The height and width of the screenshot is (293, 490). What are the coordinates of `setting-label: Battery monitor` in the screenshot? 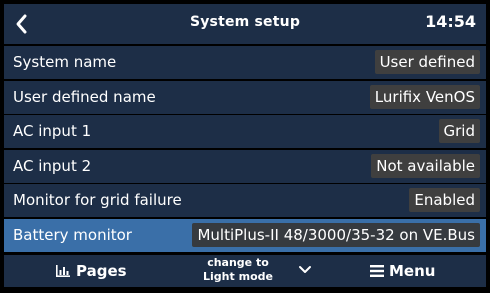 It's located at (72, 234).